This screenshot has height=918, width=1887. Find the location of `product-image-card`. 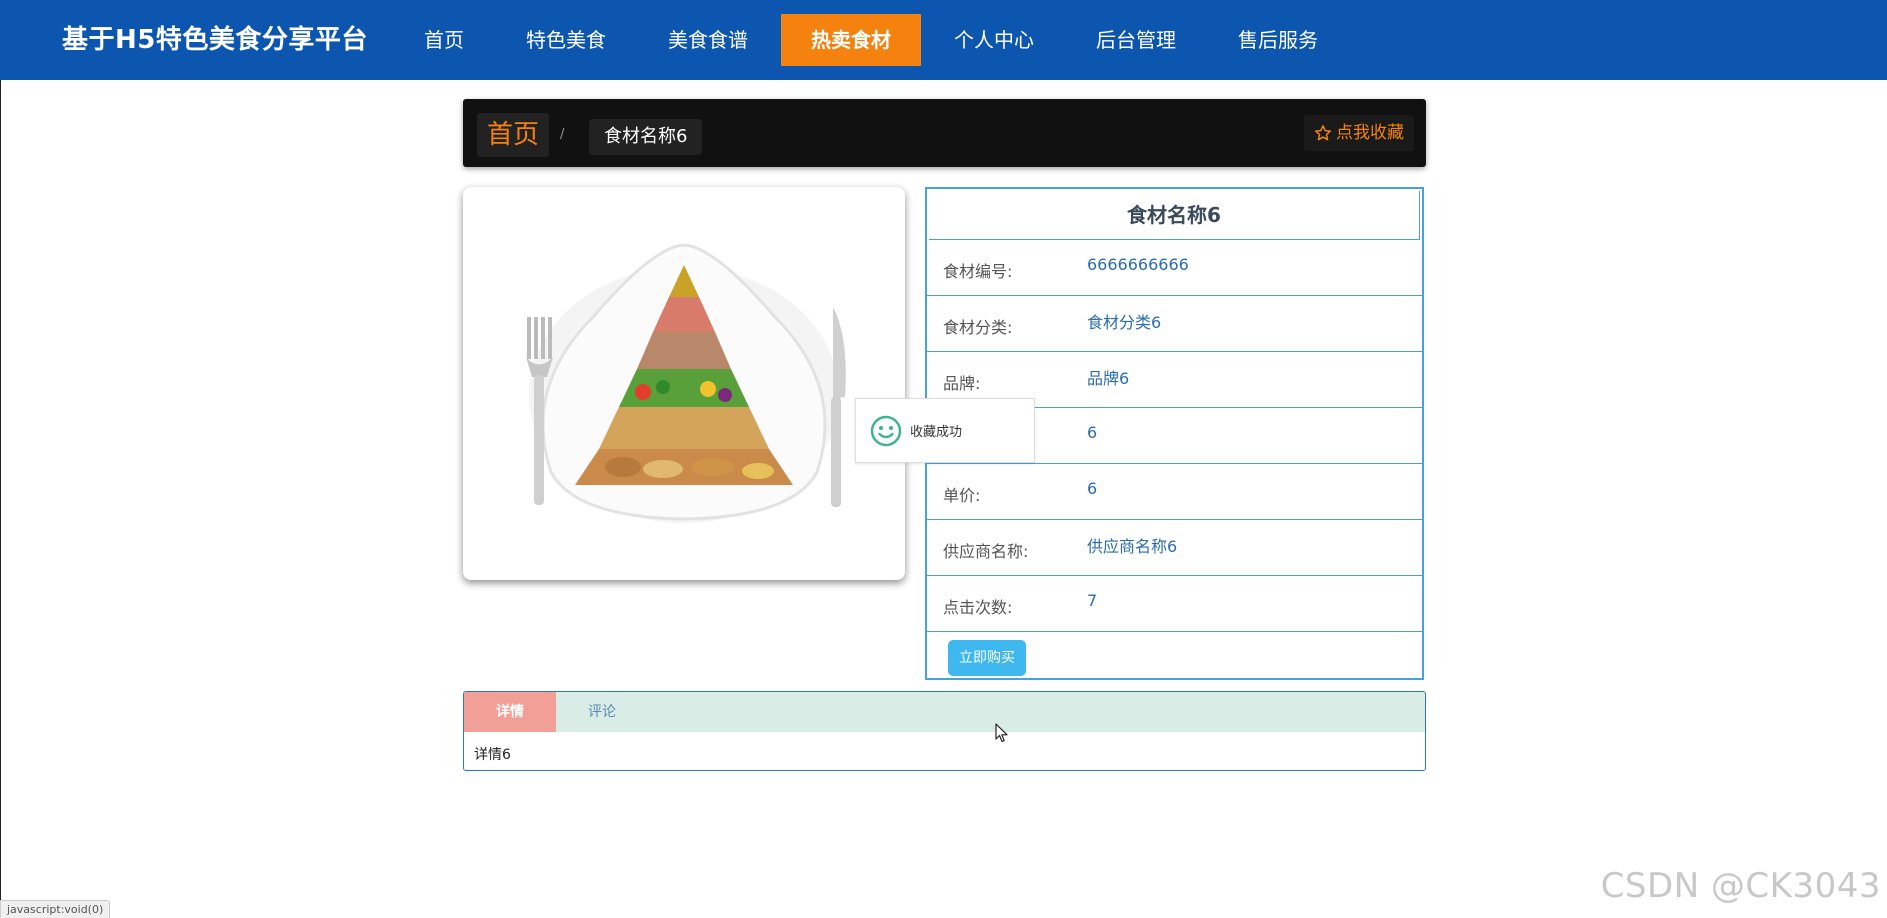

product-image-card is located at coordinates (684, 383).